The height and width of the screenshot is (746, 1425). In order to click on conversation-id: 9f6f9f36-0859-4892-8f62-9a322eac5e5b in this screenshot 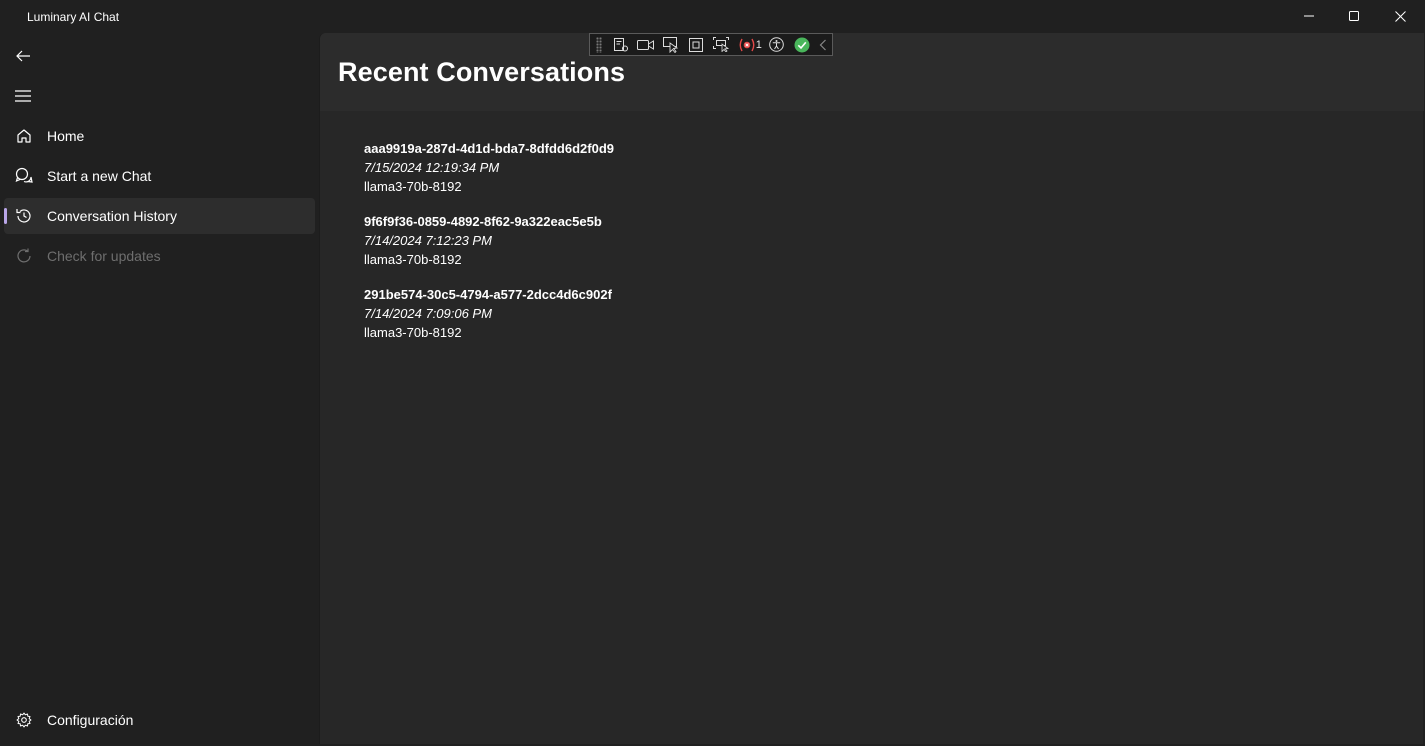, I will do `click(483, 221)`.